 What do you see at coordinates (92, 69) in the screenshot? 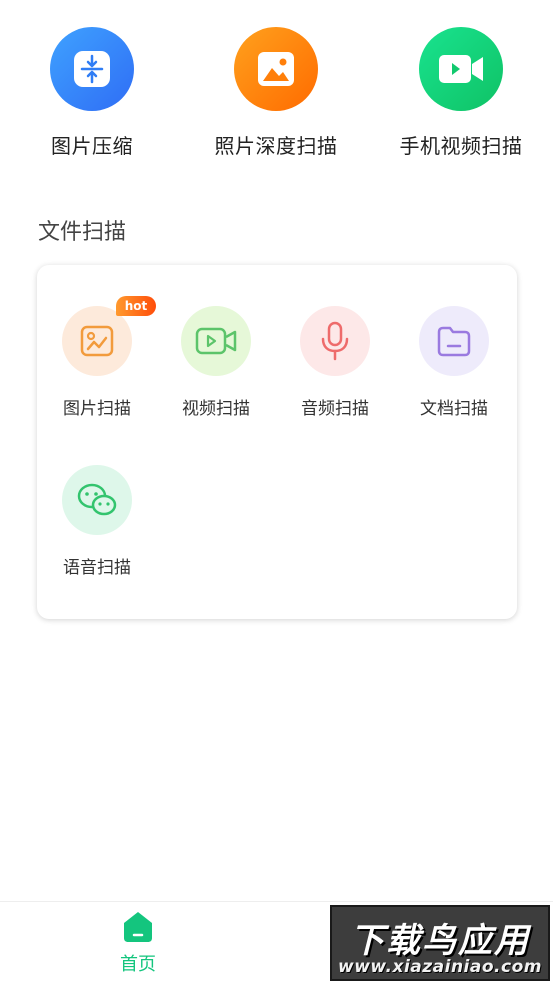
I see `compress-icon` at bounding box center [92, 69].